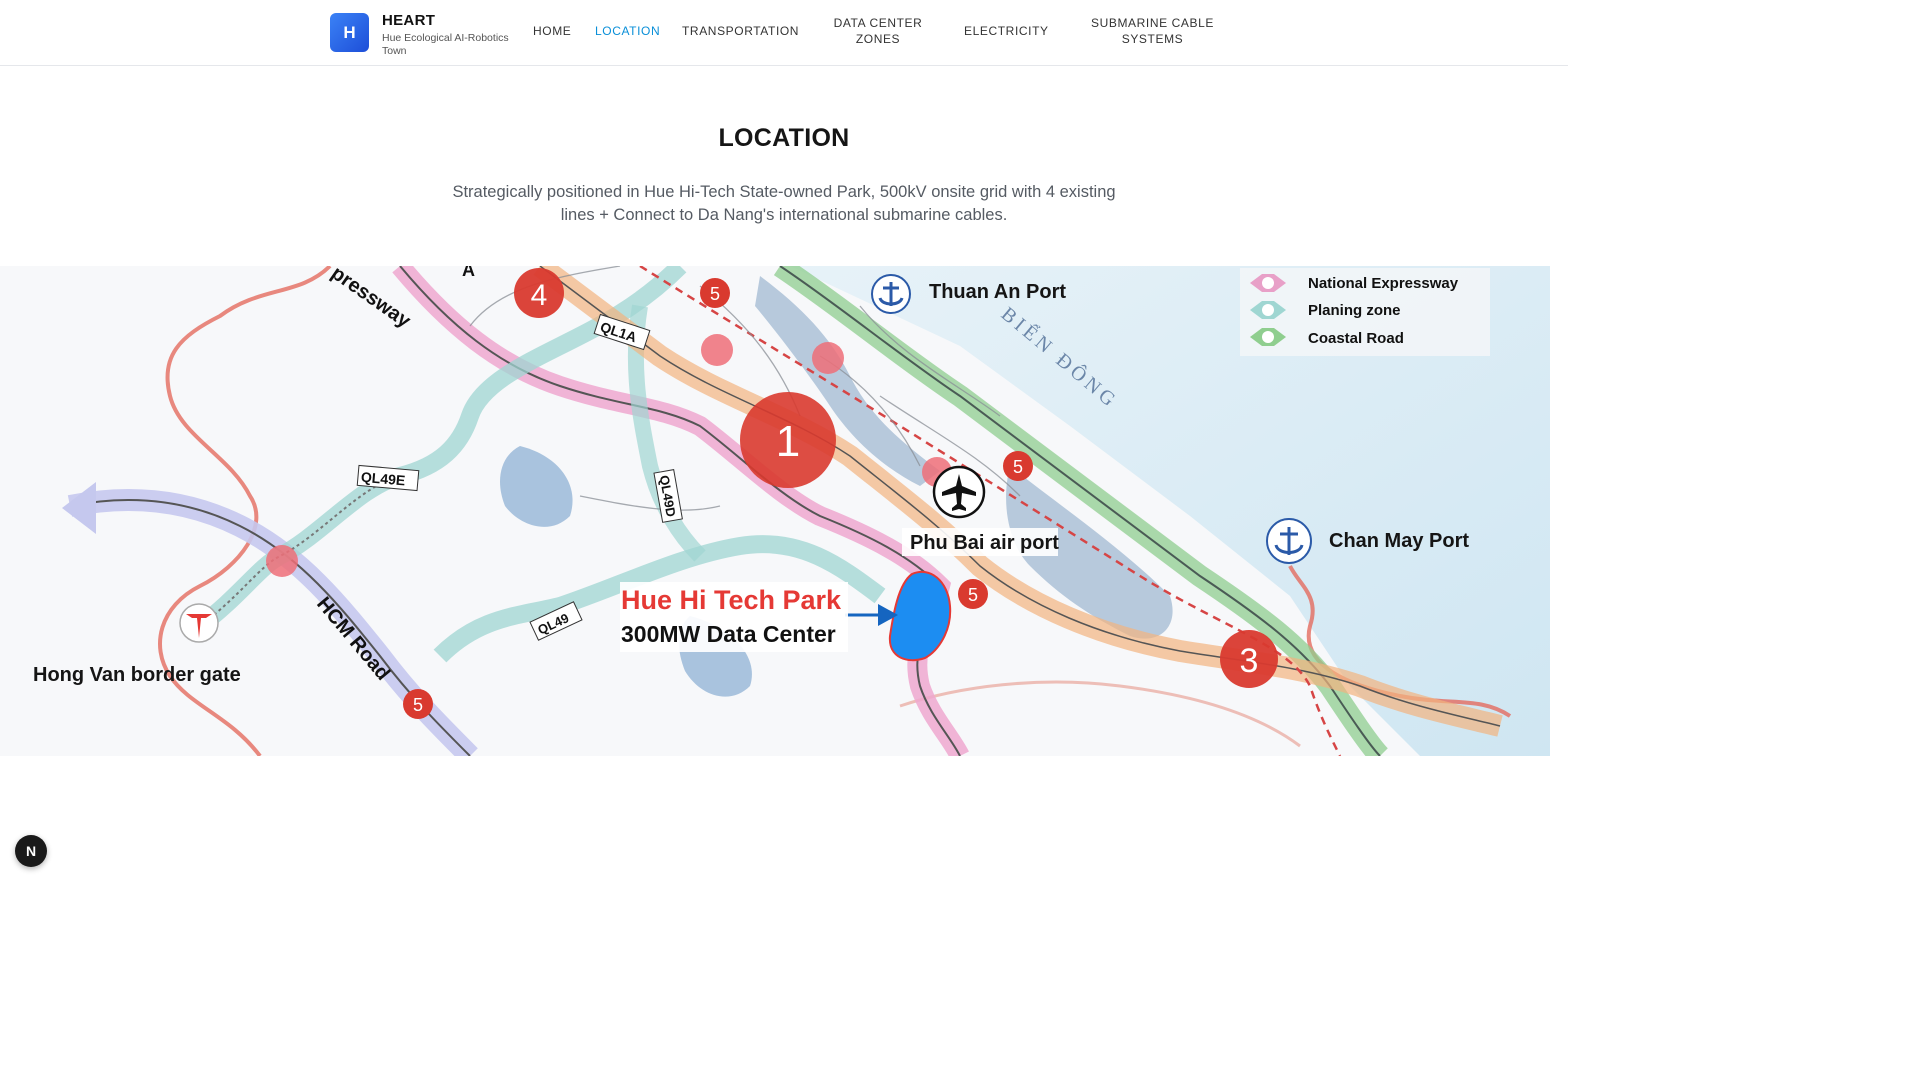 Image resolution: width=1920 pixels, height=1080 pixels. What do you see at coordinates (1152, 31) in the screenshot?
I see `nav-submarine-cable-systems: SUBMARINE CABLE SYSTEMS` at bounding box center [1152, 31].